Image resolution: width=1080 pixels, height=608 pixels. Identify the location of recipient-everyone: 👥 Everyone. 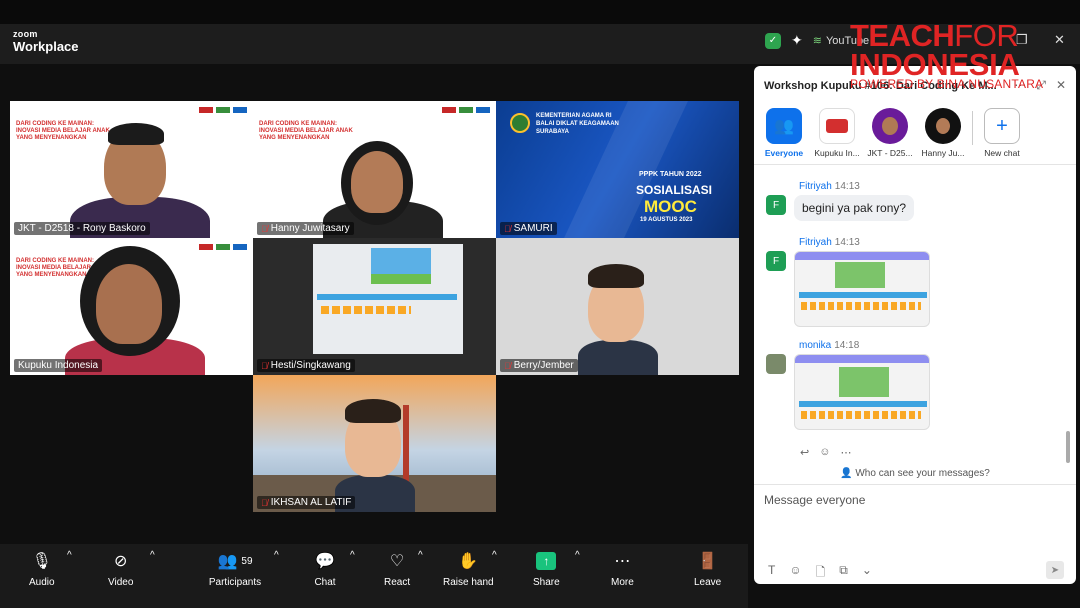
(784, 136).